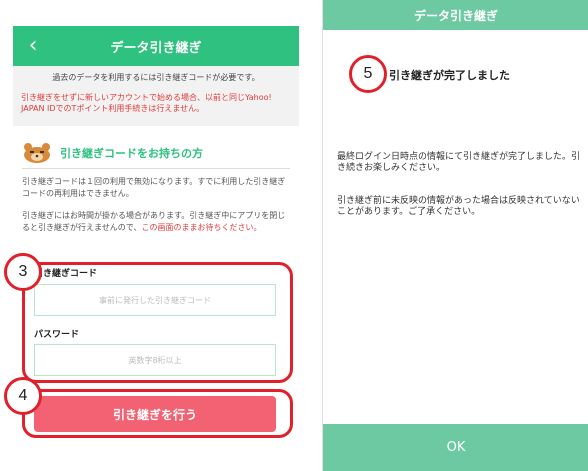 The width and height of the screenshot is (588, 471). I want to click on transfer-button: 引き継ぎを行う, so click(155, 414).